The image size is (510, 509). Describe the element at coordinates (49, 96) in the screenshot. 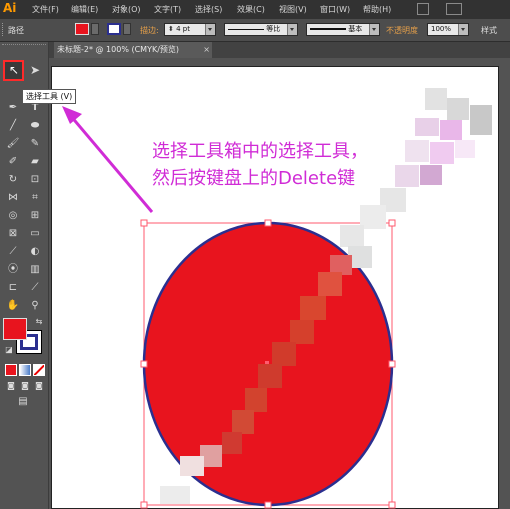

I see `selection-tool-tooltip: 选择工具 (V)` at that location.